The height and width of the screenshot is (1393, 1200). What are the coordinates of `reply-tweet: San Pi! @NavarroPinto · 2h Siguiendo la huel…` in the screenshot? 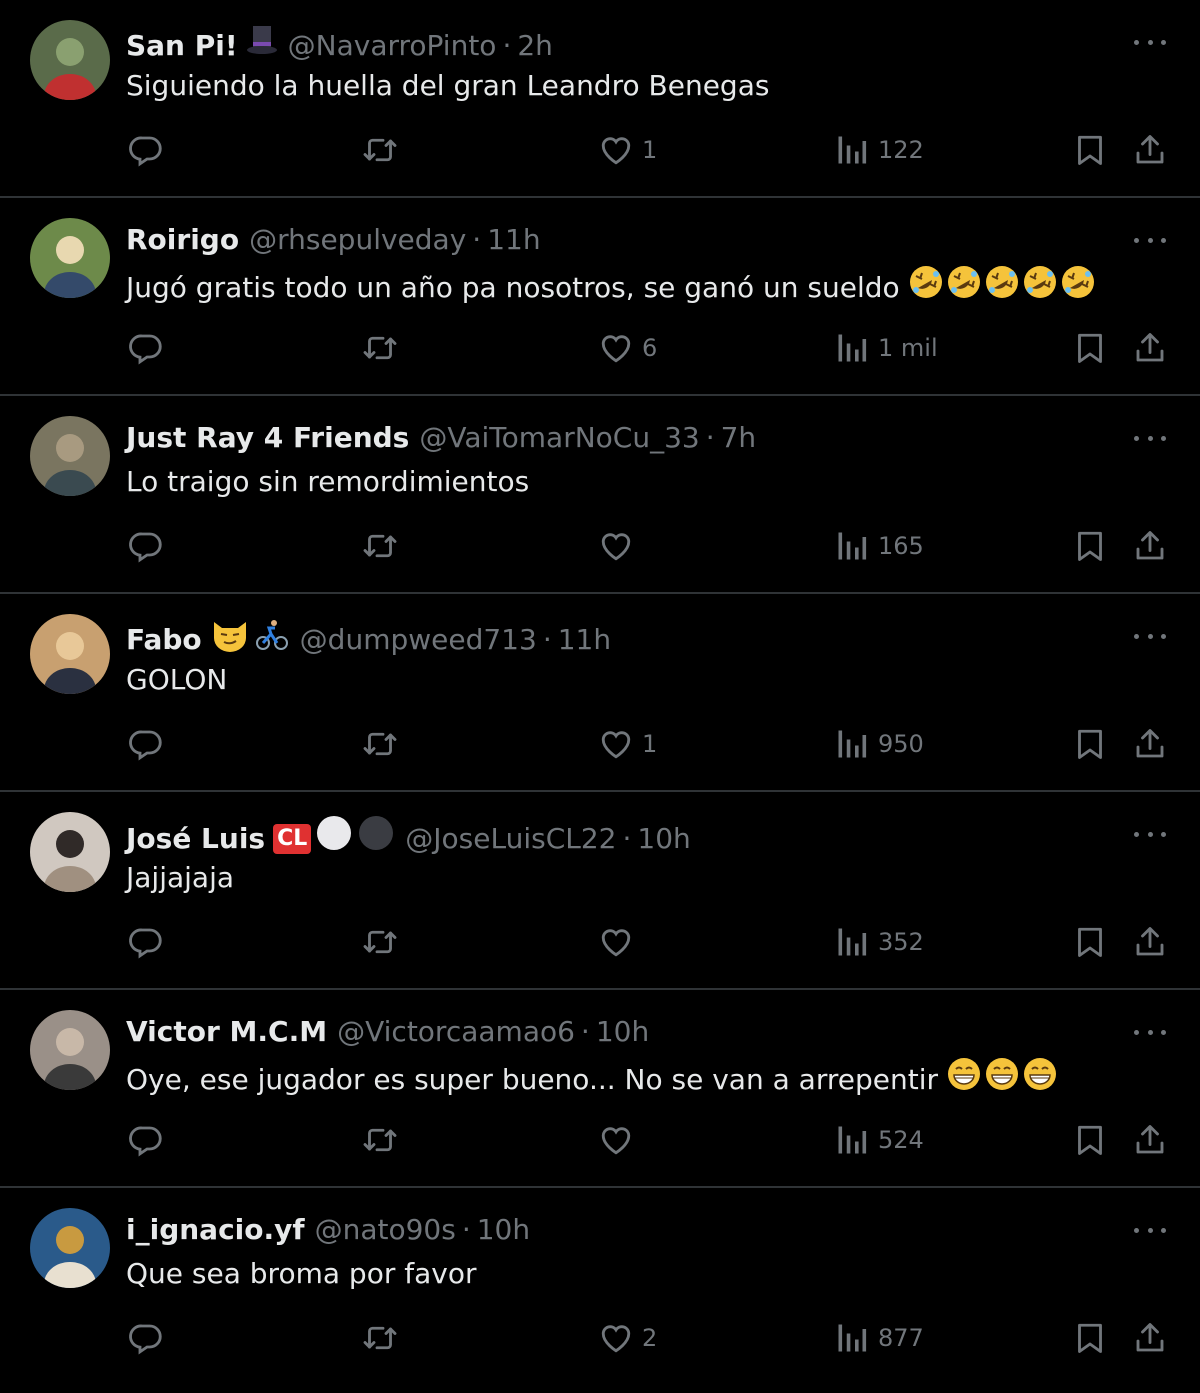 It's located at (600, 99).